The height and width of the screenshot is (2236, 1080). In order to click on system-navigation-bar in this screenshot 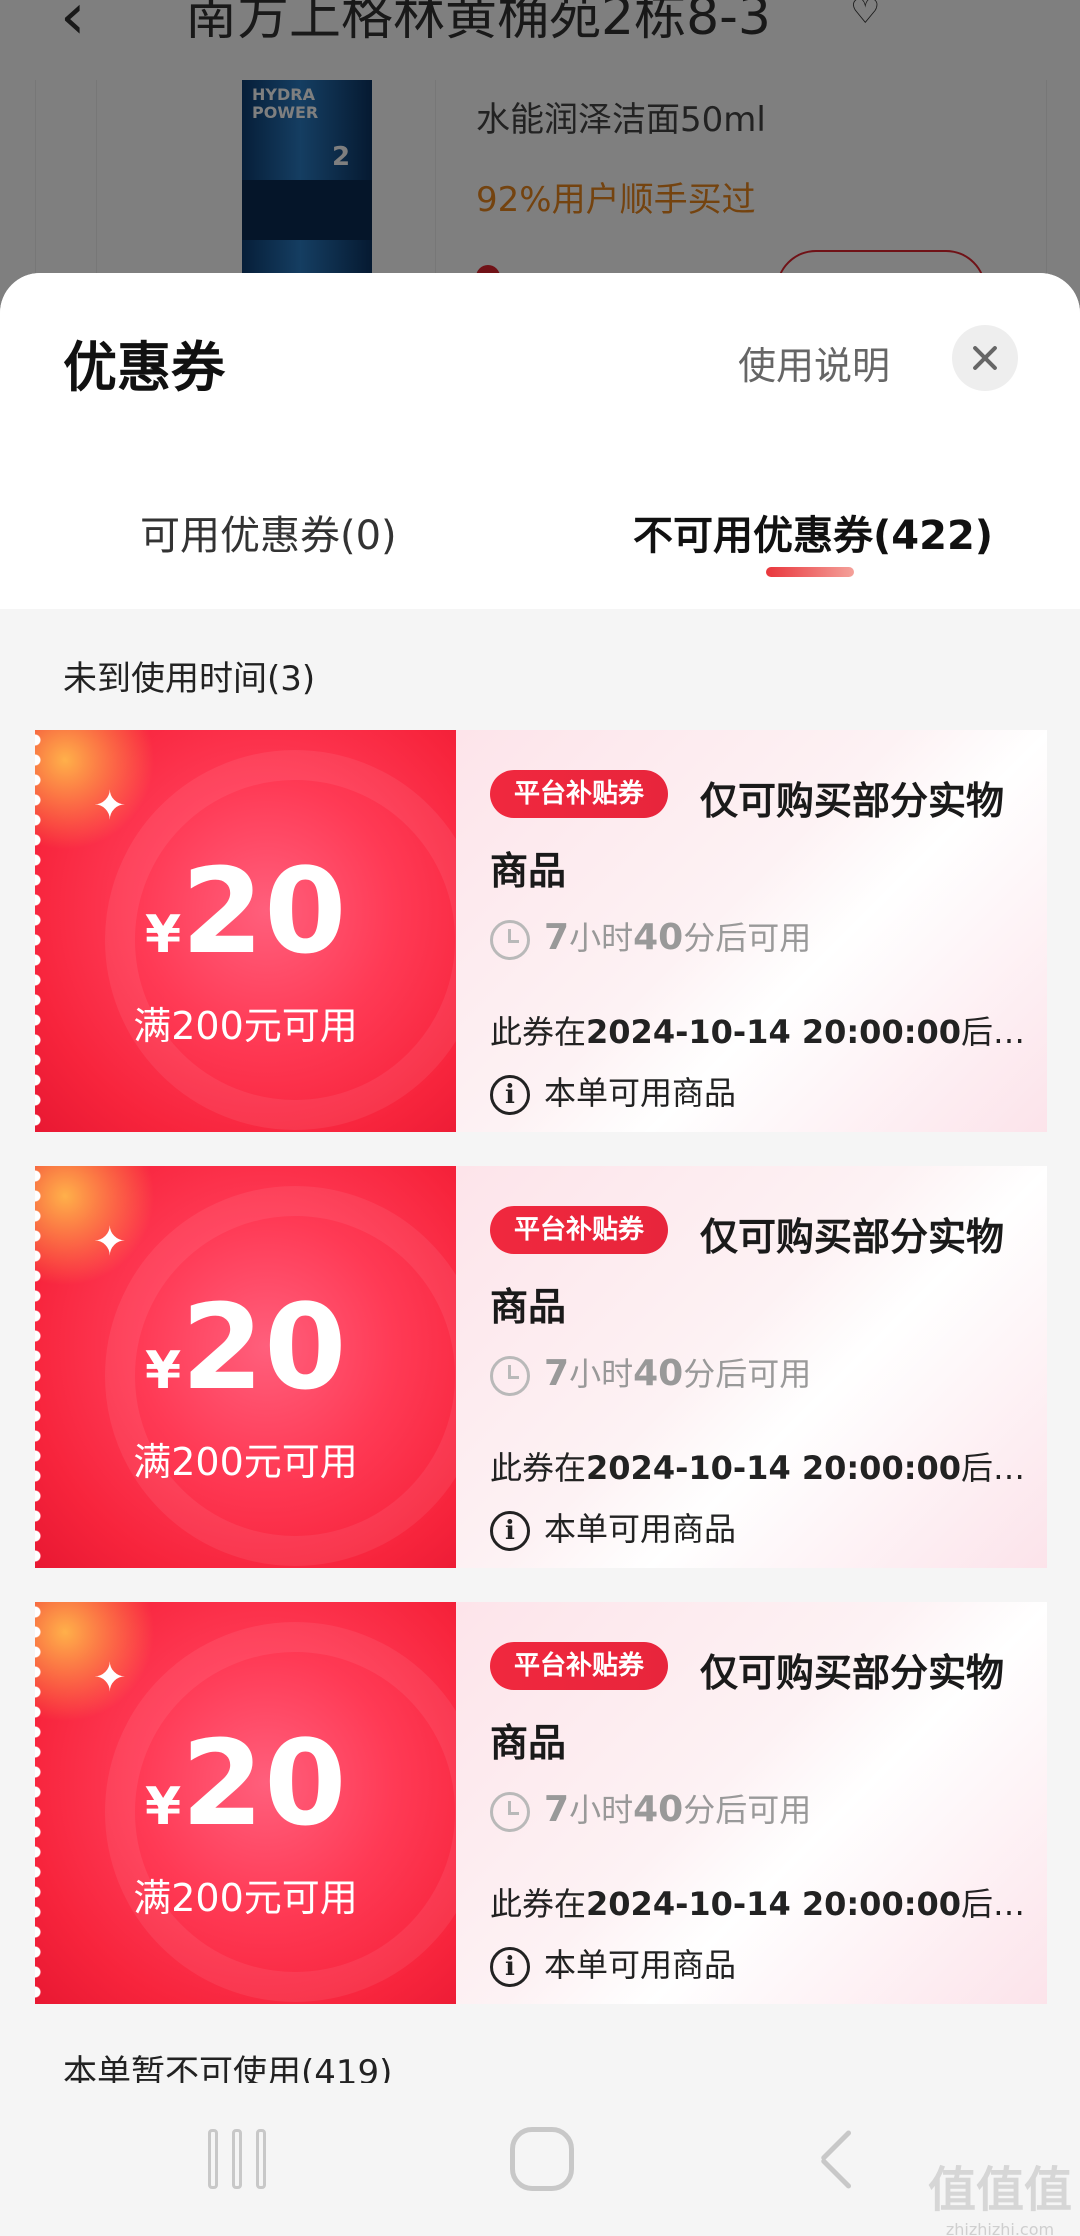, I will do `click(540, 2159)`.